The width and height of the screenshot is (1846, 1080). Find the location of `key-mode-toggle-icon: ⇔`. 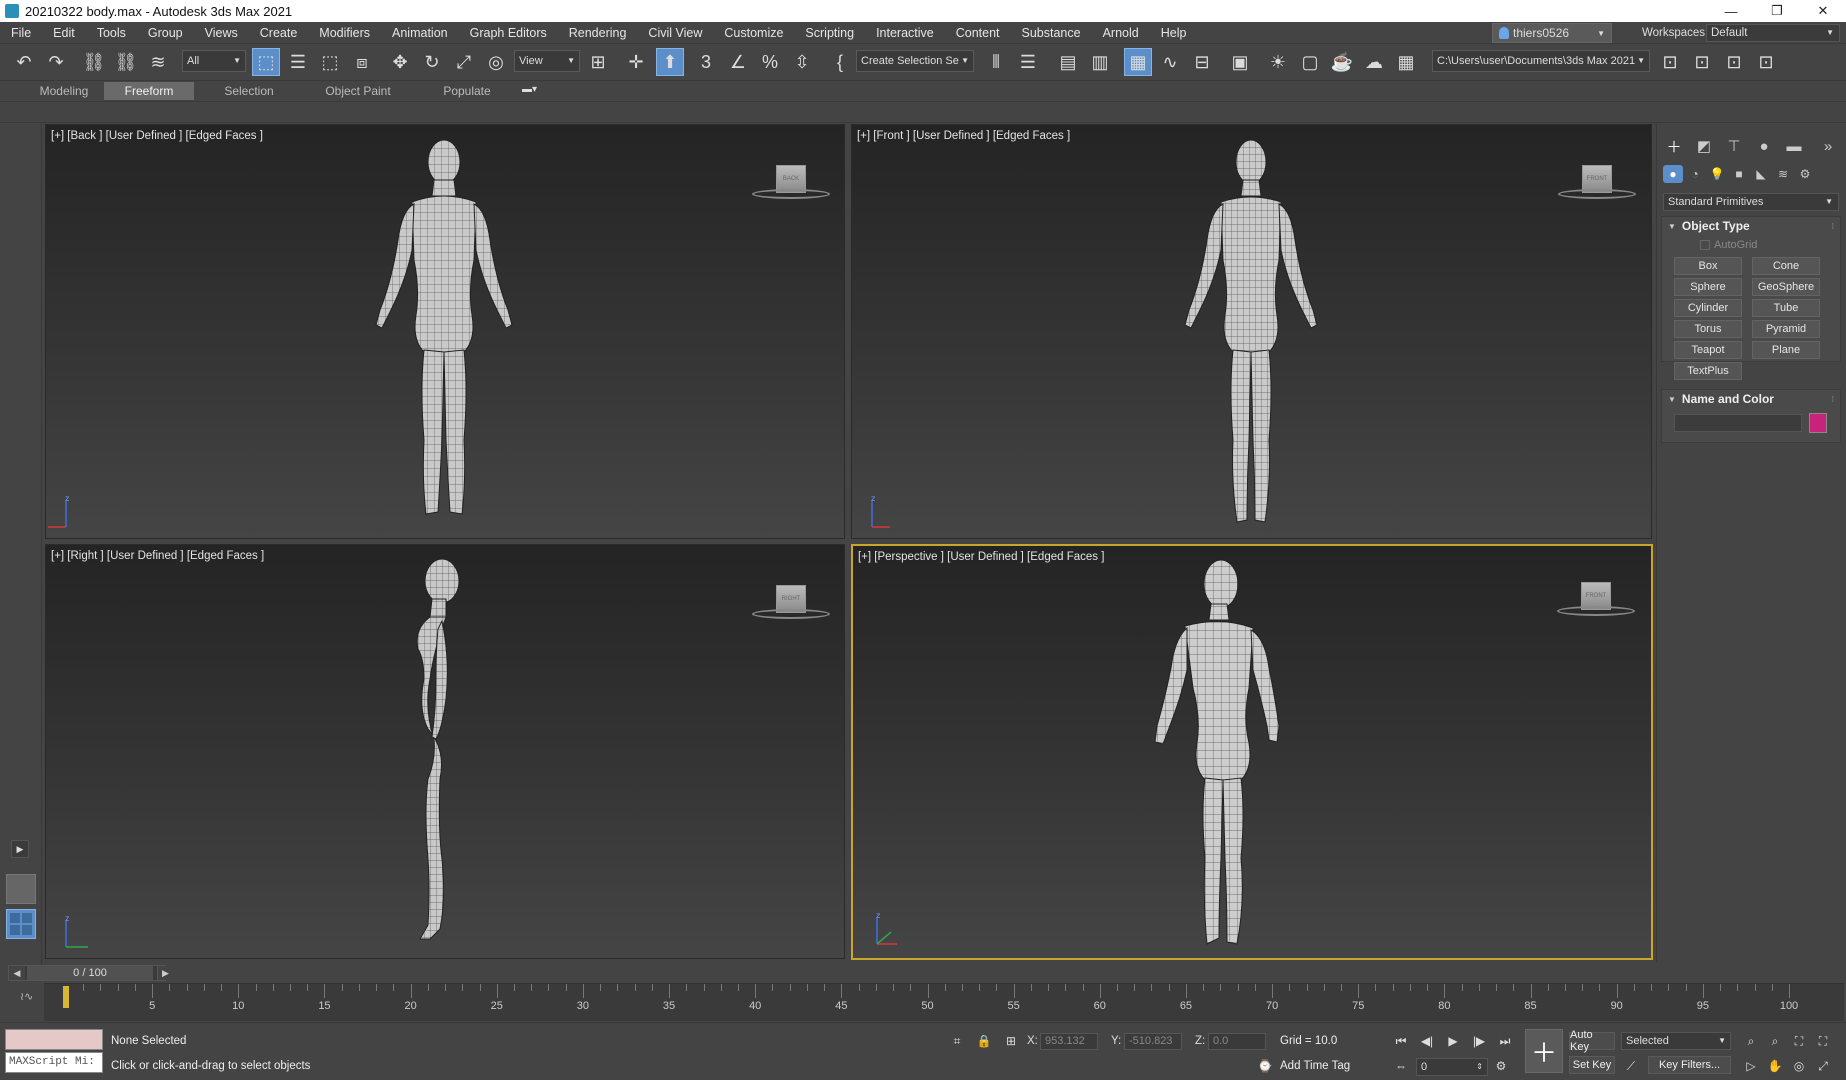

key-mode-toggle-icon: ⇔ is located at coordinates (1401, 1066).